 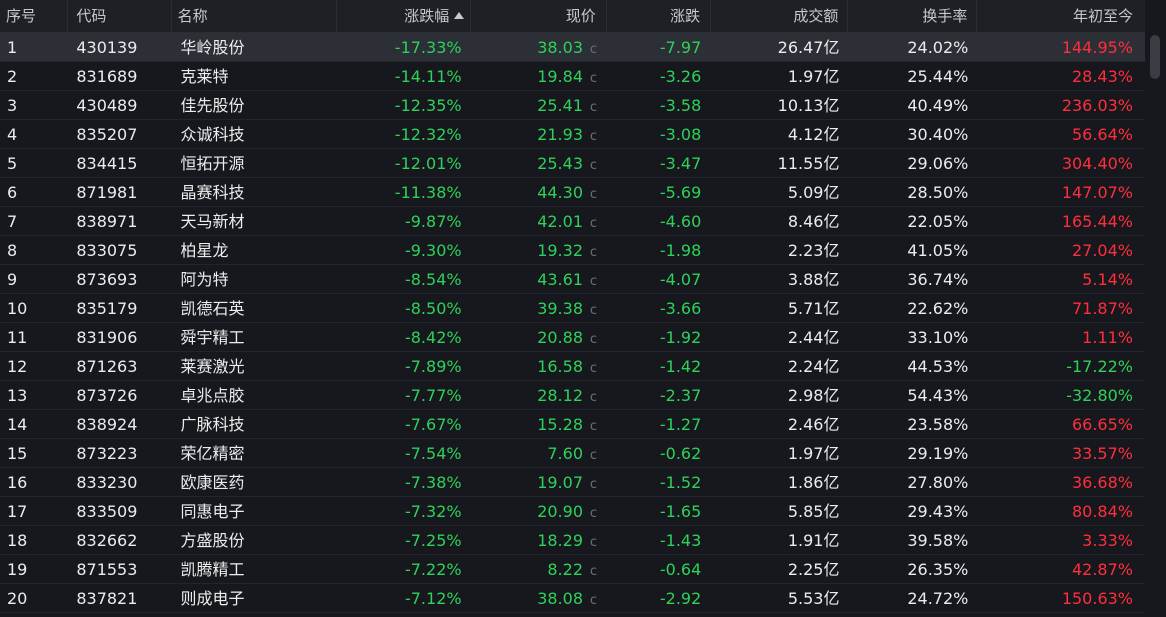 I want to click on column-header-name: 名称, so click(x=254, y=16).